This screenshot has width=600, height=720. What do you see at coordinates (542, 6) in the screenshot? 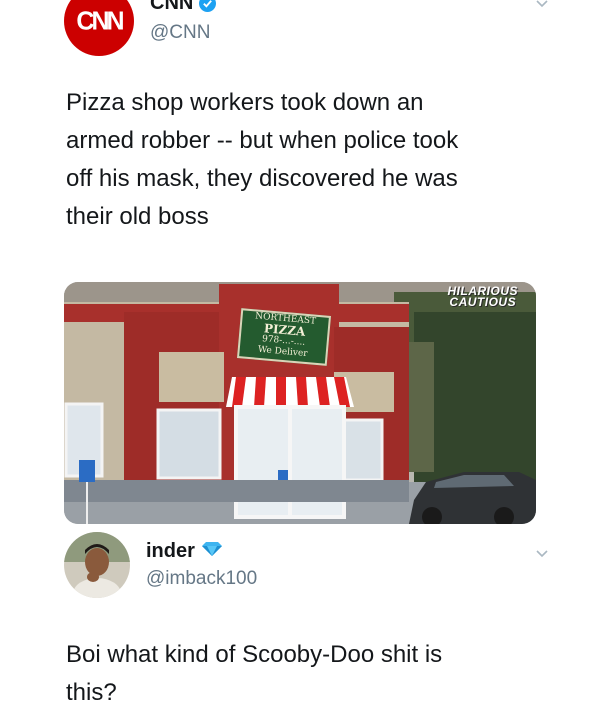
I see `tweet1-chevron-down-icon` at bounding box center [542, 6].